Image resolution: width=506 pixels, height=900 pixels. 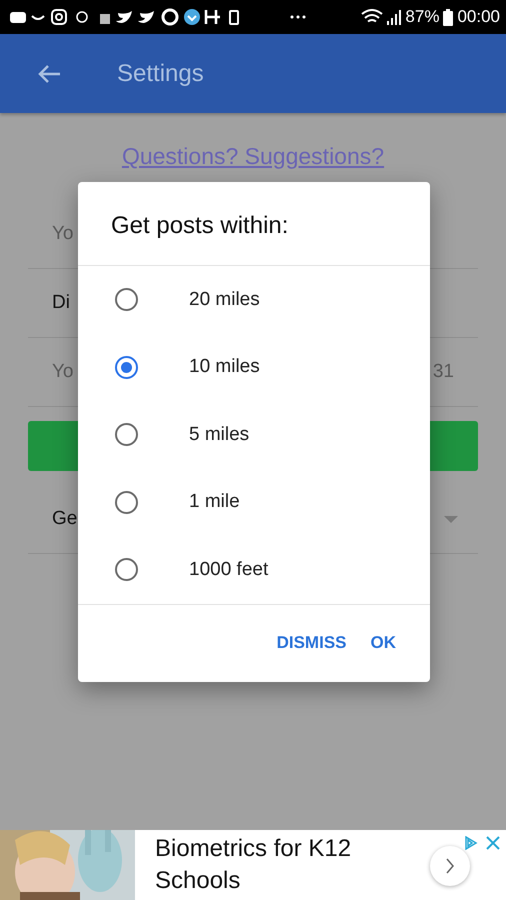 I want to click on ad-banner: Biometrics for K12 Schools, so click(x=253, y=865).